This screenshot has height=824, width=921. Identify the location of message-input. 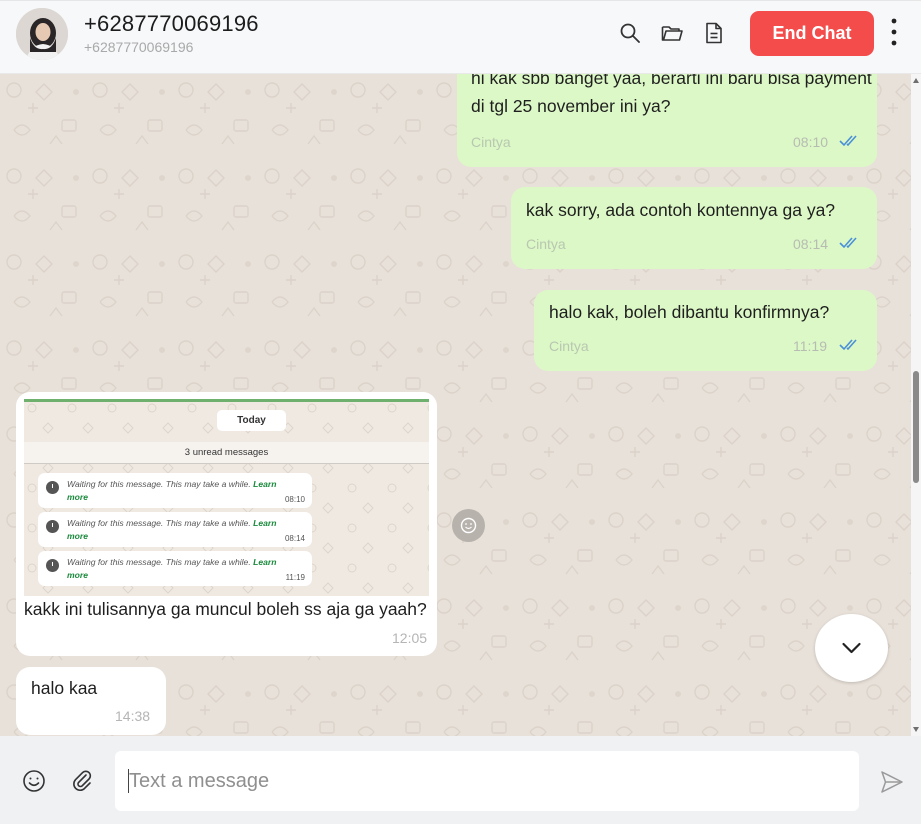
(487, 781).